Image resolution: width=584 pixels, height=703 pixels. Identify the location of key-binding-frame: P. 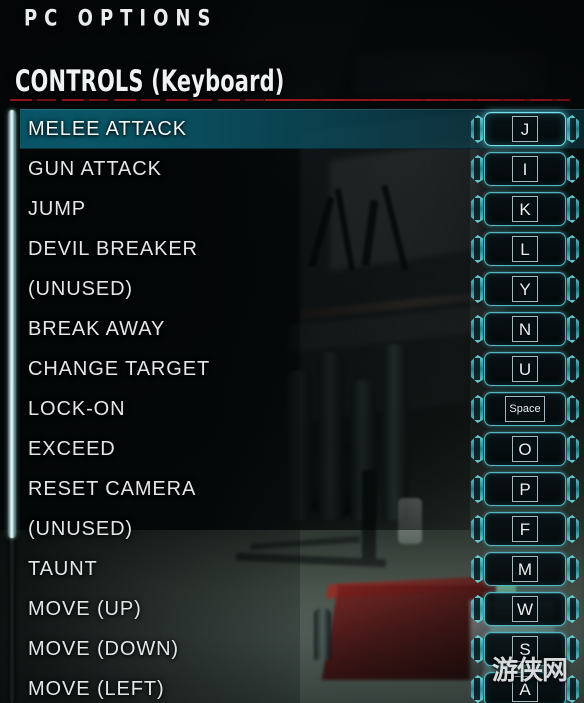
(525, 489).